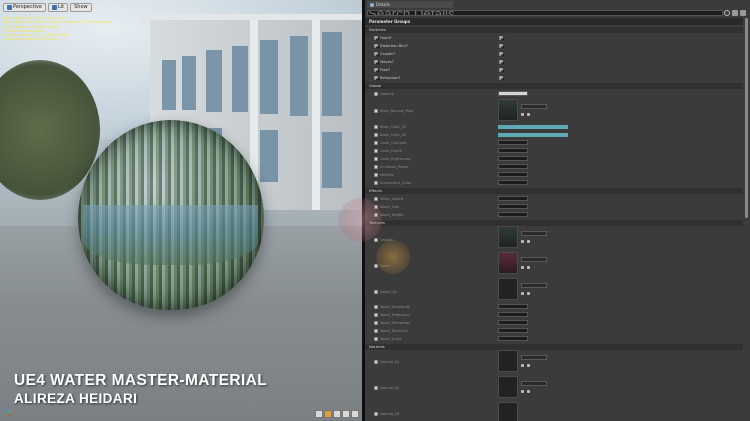 The height and width of the screenshot is (421, 750). What do you see at coordinates (735, 13) in the screenshot?
I see `view-options-icon` at bounding box center [735, 13].